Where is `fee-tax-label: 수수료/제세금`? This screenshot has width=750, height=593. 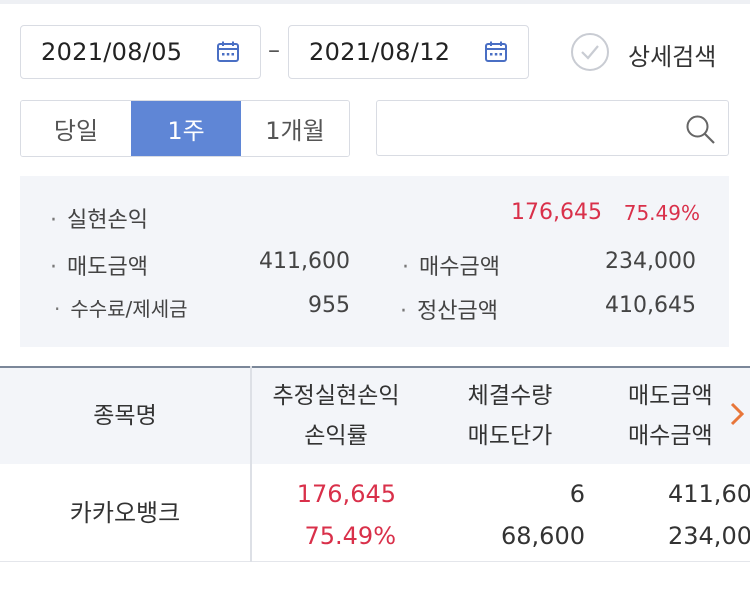
fee-tax-label: 수수료/제세금 is located at coordinates (129, 309).